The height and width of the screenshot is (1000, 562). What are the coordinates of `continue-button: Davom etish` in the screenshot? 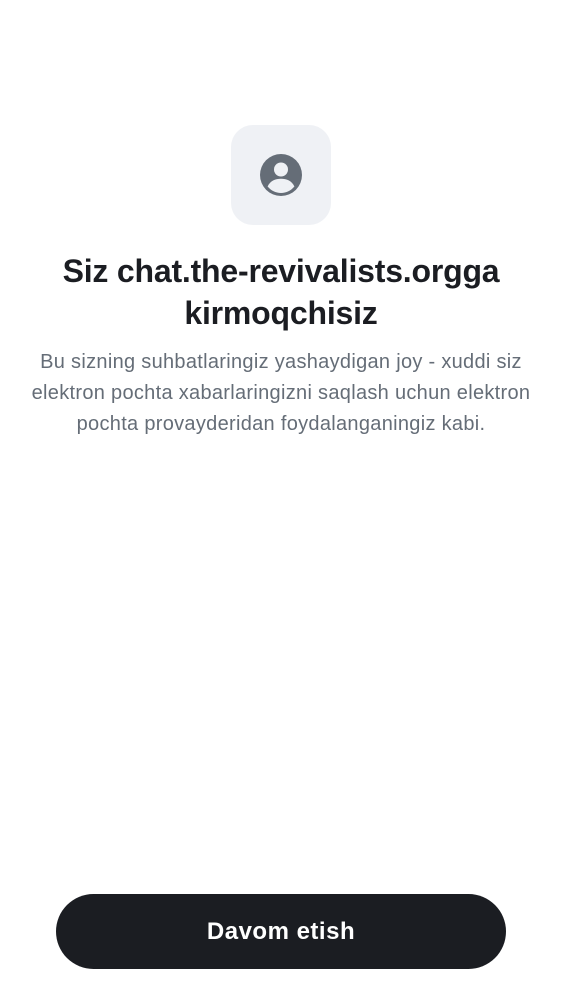 It's located at (281, 931).